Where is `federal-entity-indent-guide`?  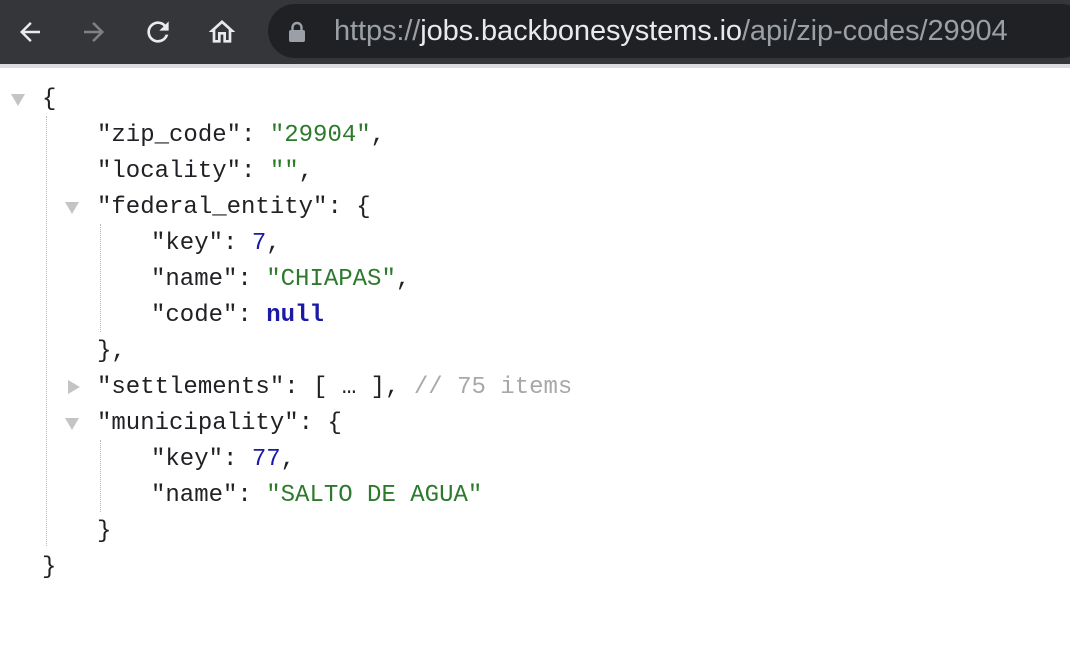
federal-entity-indent-guide is located at coordinates (100, 278).